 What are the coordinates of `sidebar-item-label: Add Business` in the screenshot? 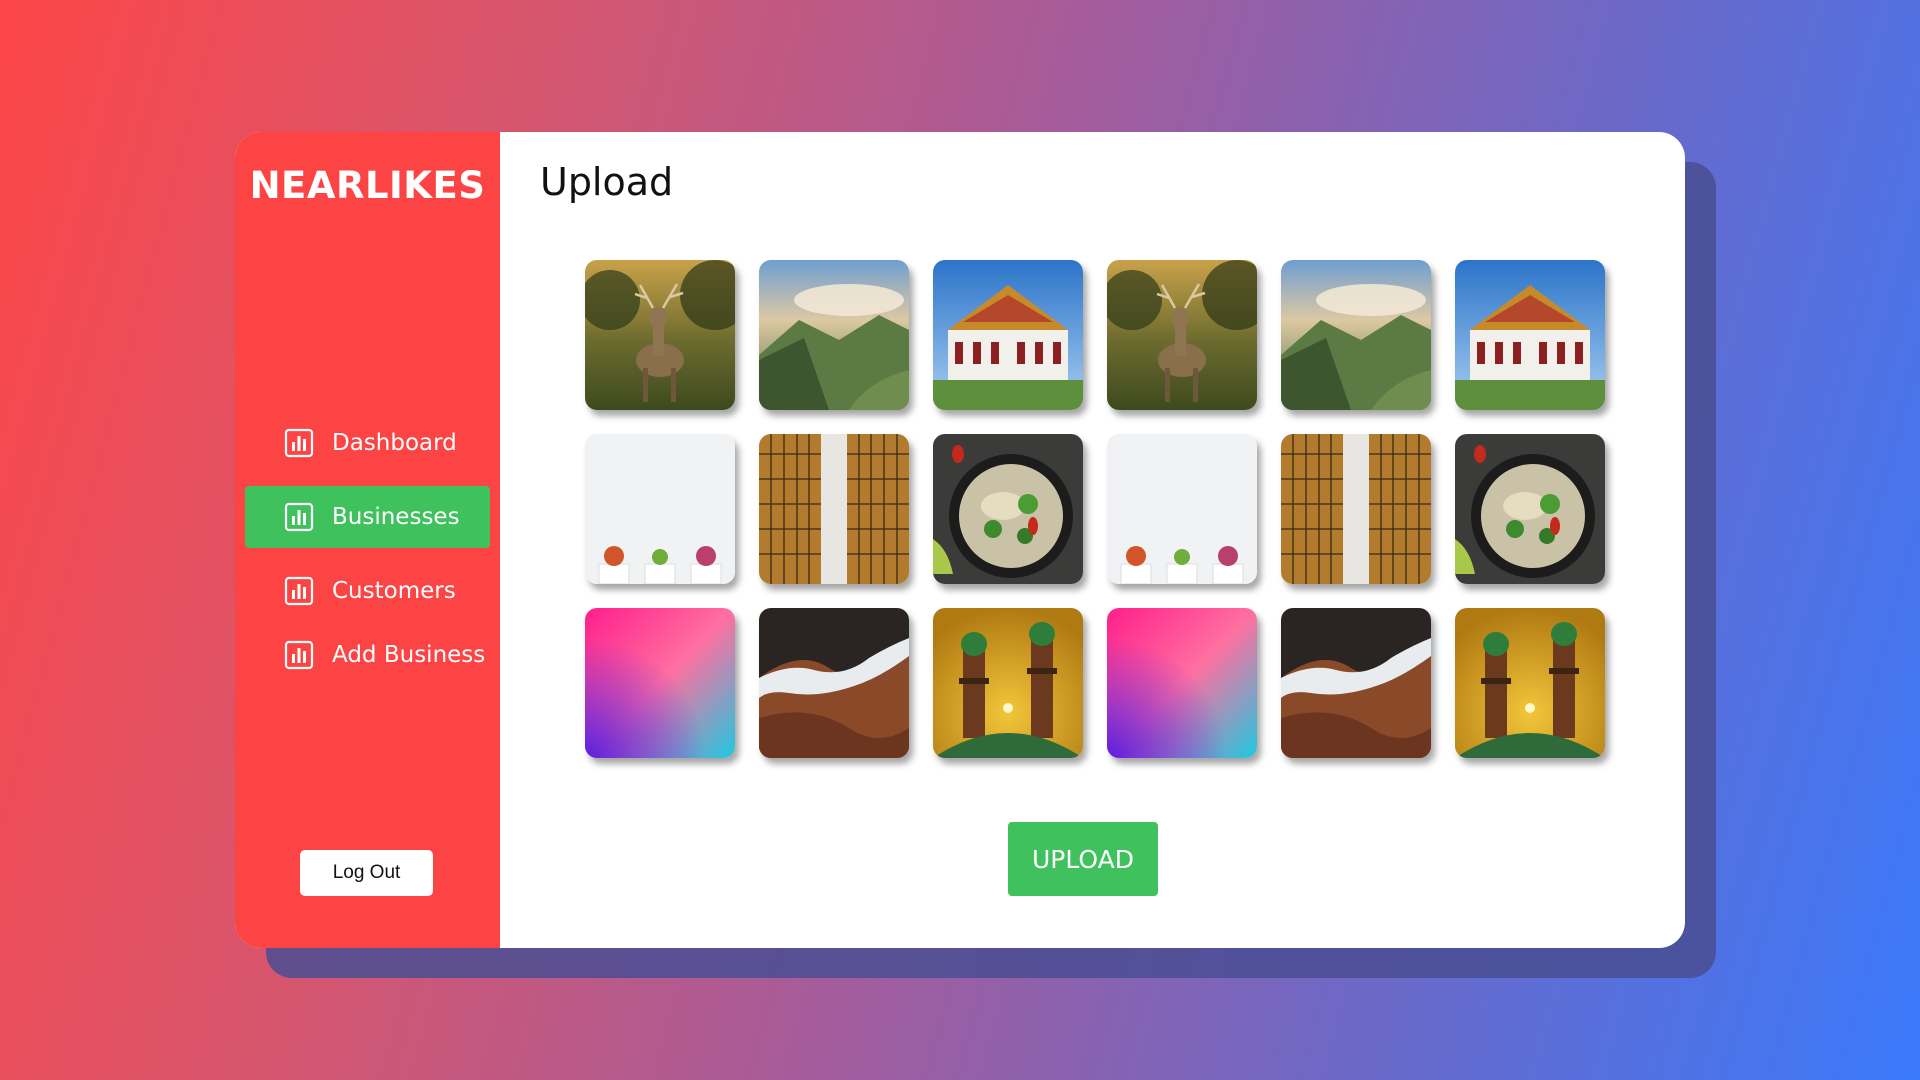 It's located at (409, 655).